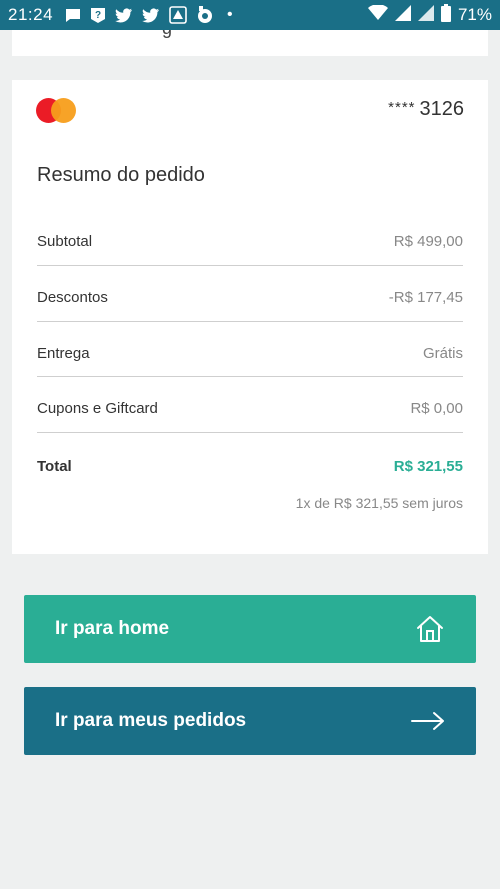 The width and height of the screenshot is (500, 889). Describe the element at coordinates (65, 241) in the screenshot. I see `subtotal-label: Subtotal` at that location.